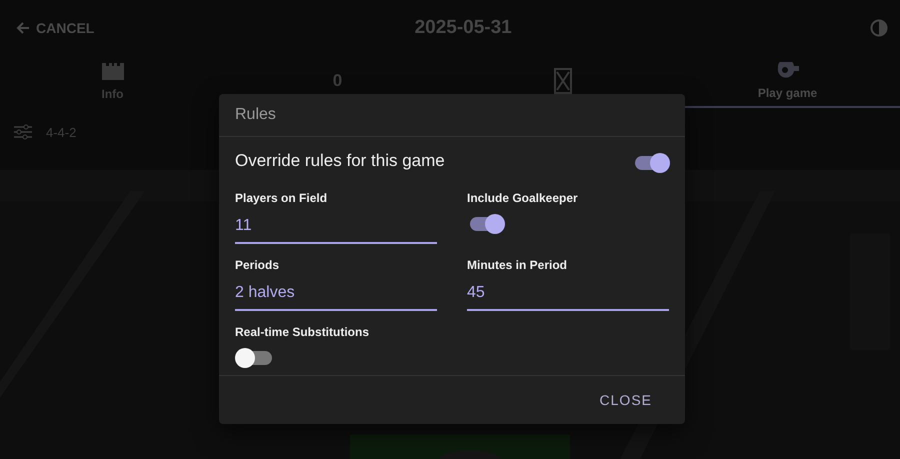 This screenshot has height=459, width=900. Describe the element at coordinates (257, 265) in the screenshot. I see `field-label: Periods` at that location.